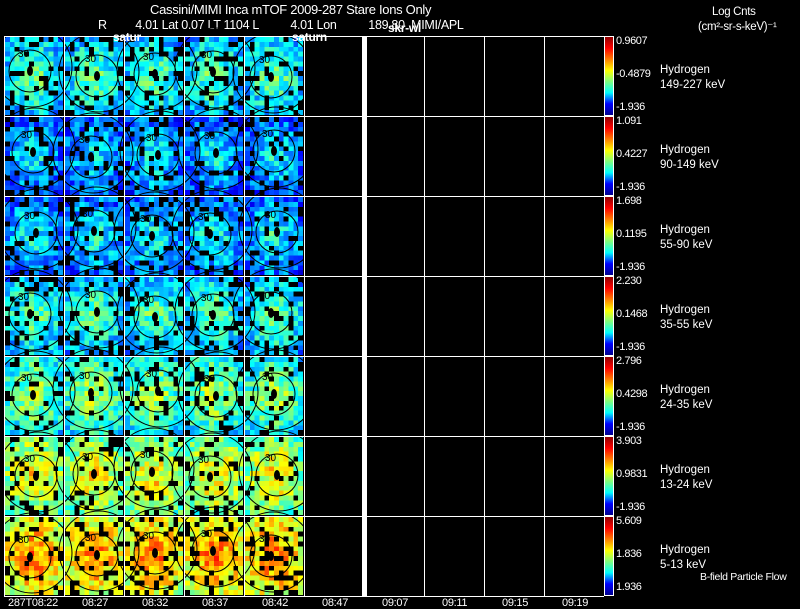 This screenshot has width=800, height=609. What do you see at coordinates (575, 603) in the screenshot?
I see `time-tick-label: 09:19` at bounding box center [575, 603].